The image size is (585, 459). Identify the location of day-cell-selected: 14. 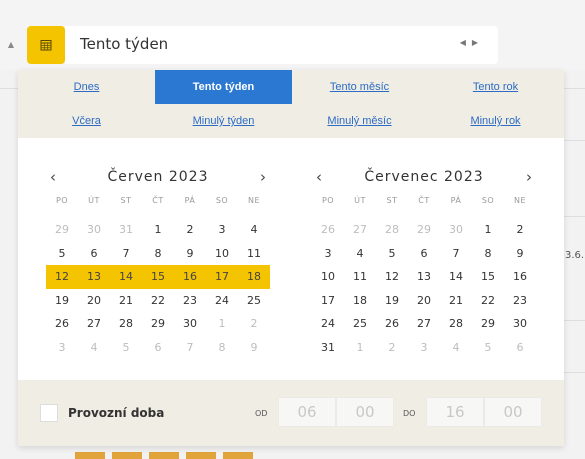
(126, 277).